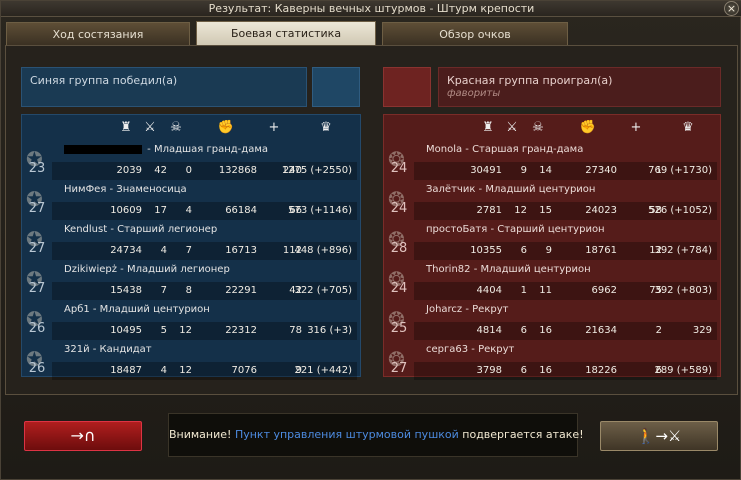 This screenshot has width=741, height=480. I want to click on stat-score: 329, so click(702, 330).